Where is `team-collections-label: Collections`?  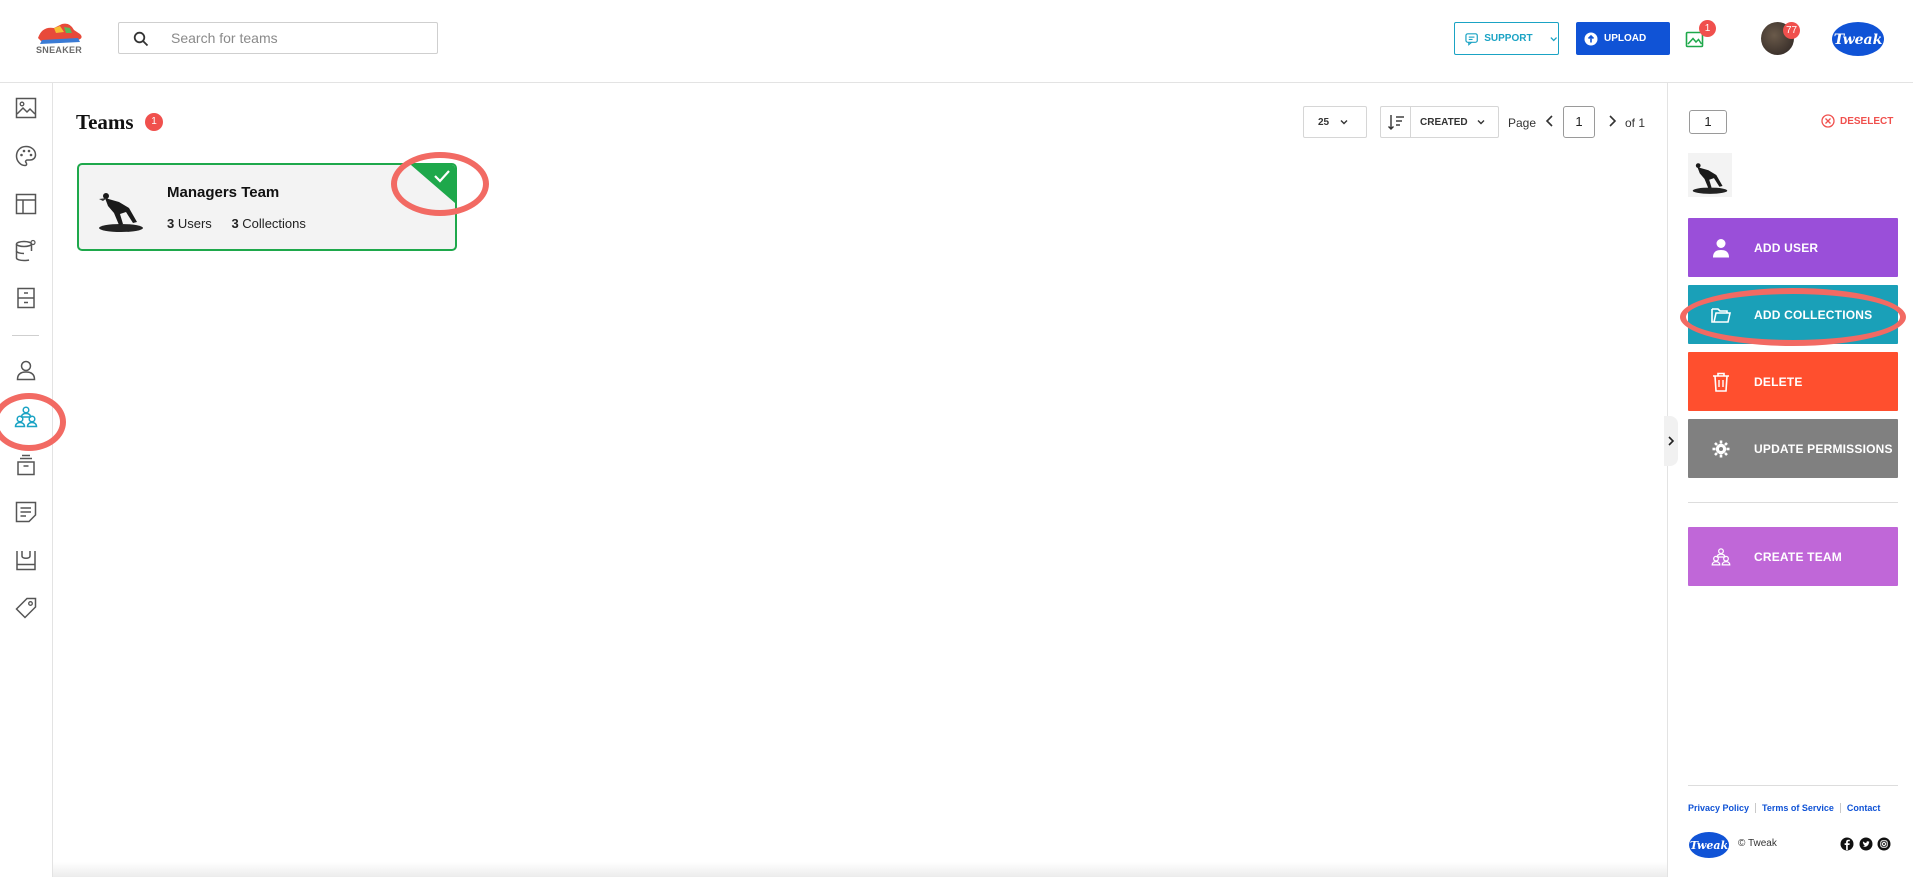 team-collections-label: Collections is located at coordinates (274, 223).